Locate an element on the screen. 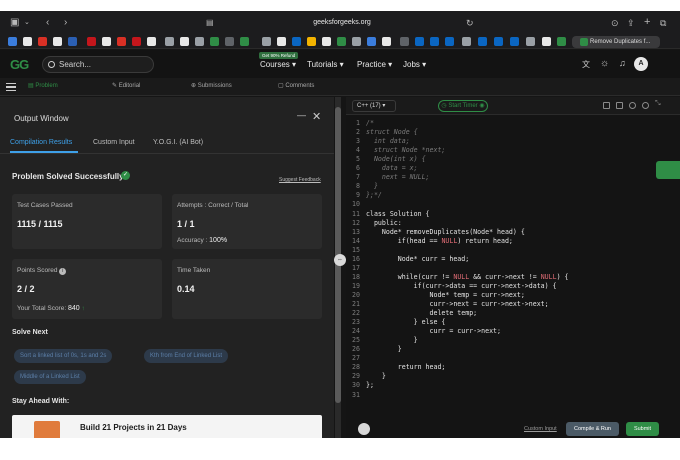 The height and width of the screenshot is (460, 680). chat-icon is located at coordinates (668, 170).